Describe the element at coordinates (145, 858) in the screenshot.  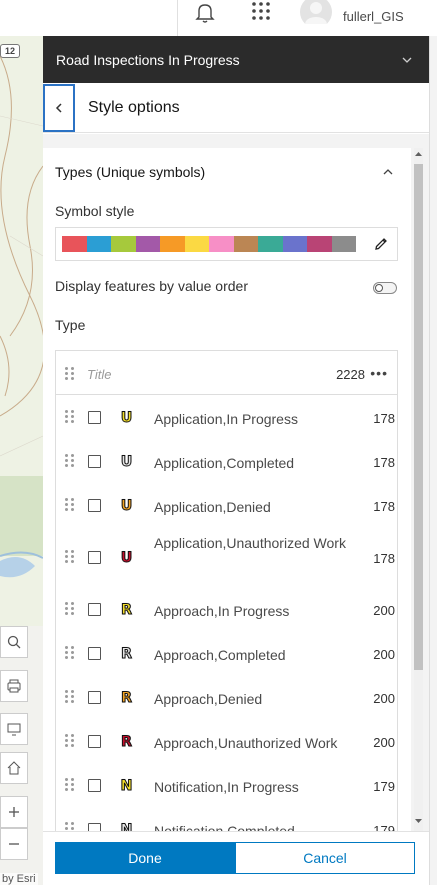
I see `done-button: Done` at that location.